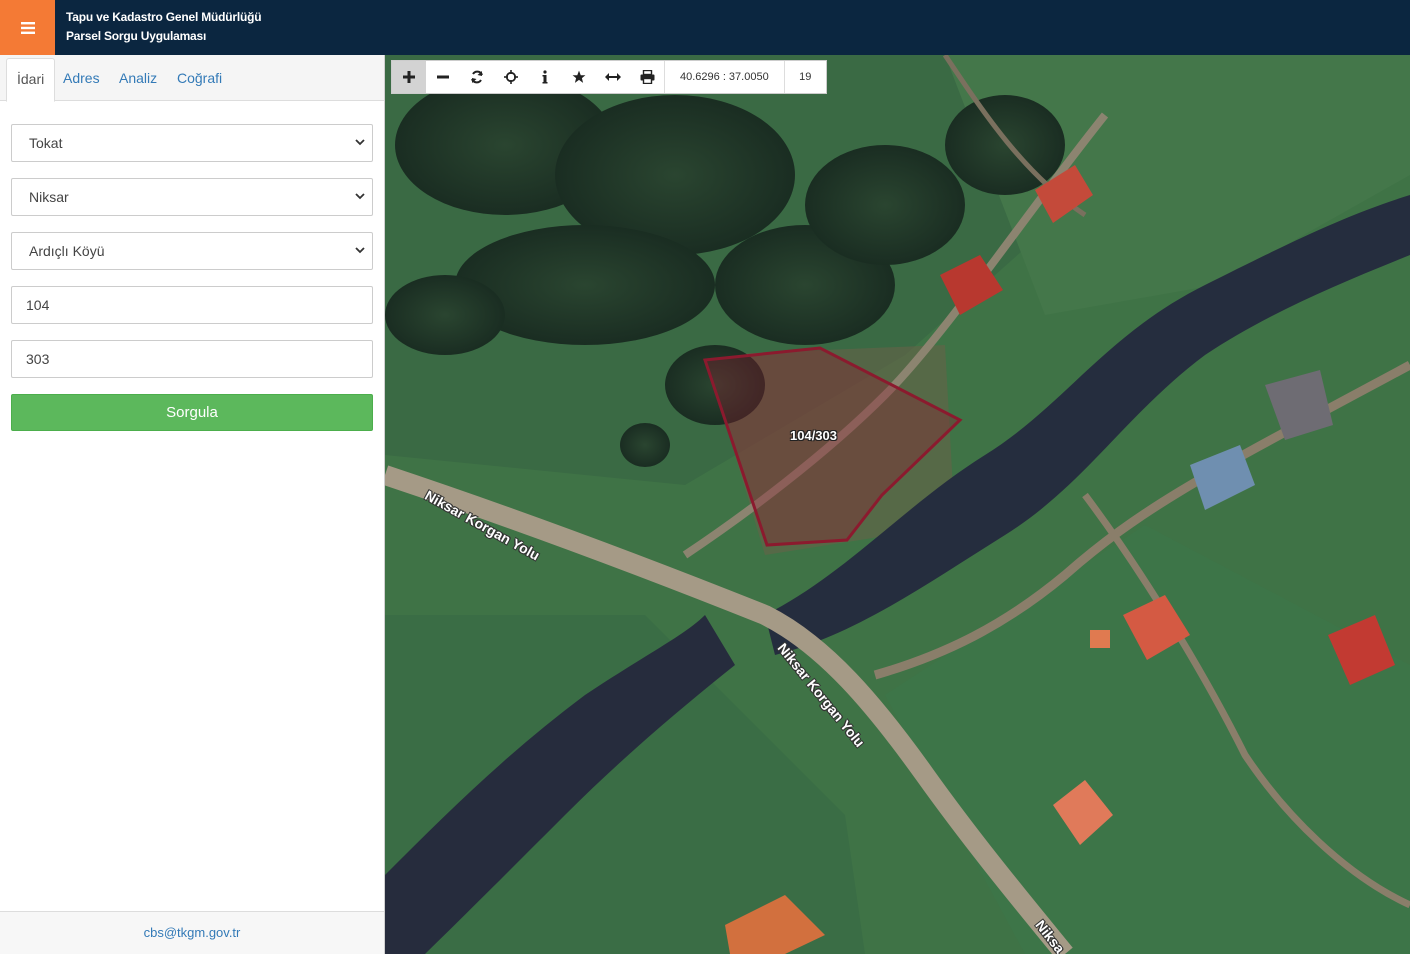  I want to click on contact-email-link: cbs@tkgm.gov.tr, so click(192, 932).